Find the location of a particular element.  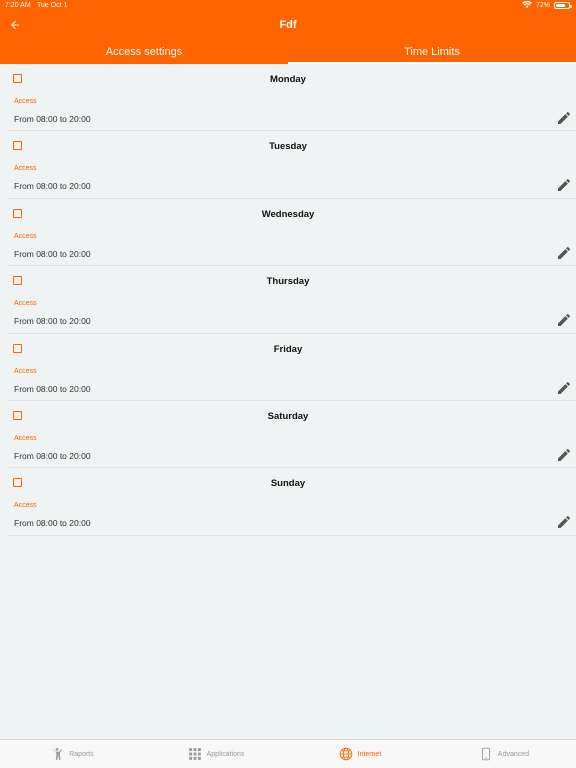

day-name: Wednesday is located at coordinates (288, 214).